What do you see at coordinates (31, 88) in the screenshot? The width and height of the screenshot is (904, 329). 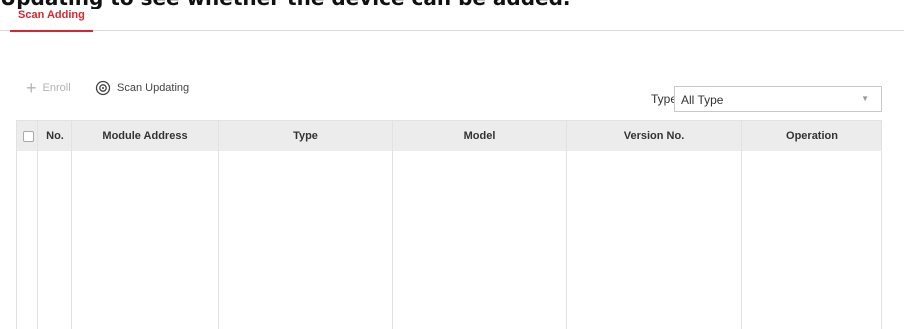 I see `plus-icon: +` at bounding box center [31, 88].